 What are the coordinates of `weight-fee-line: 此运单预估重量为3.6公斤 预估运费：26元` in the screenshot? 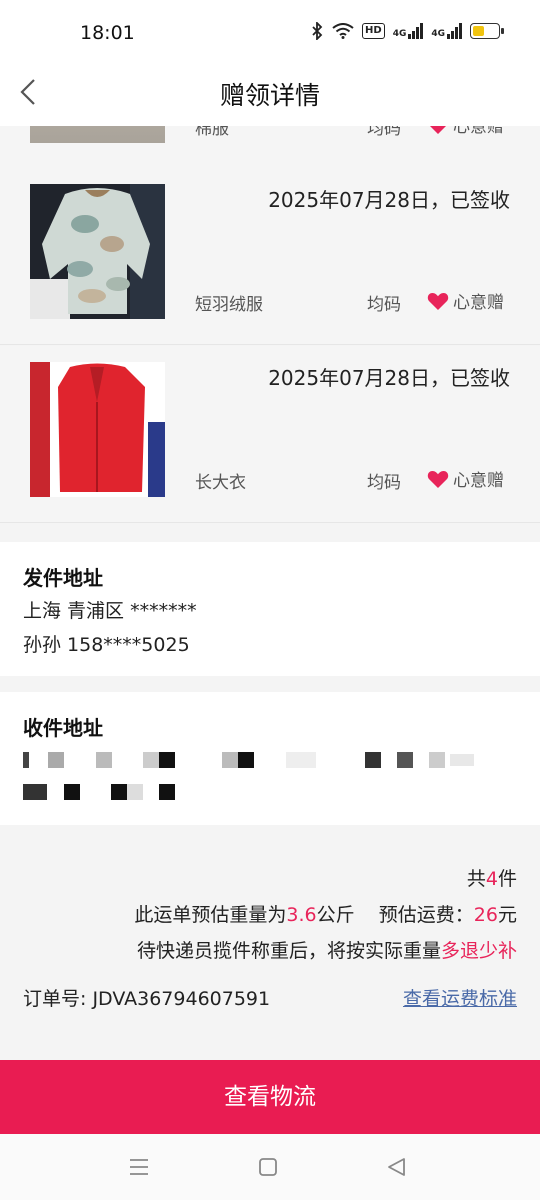 It's located at (325, 915).